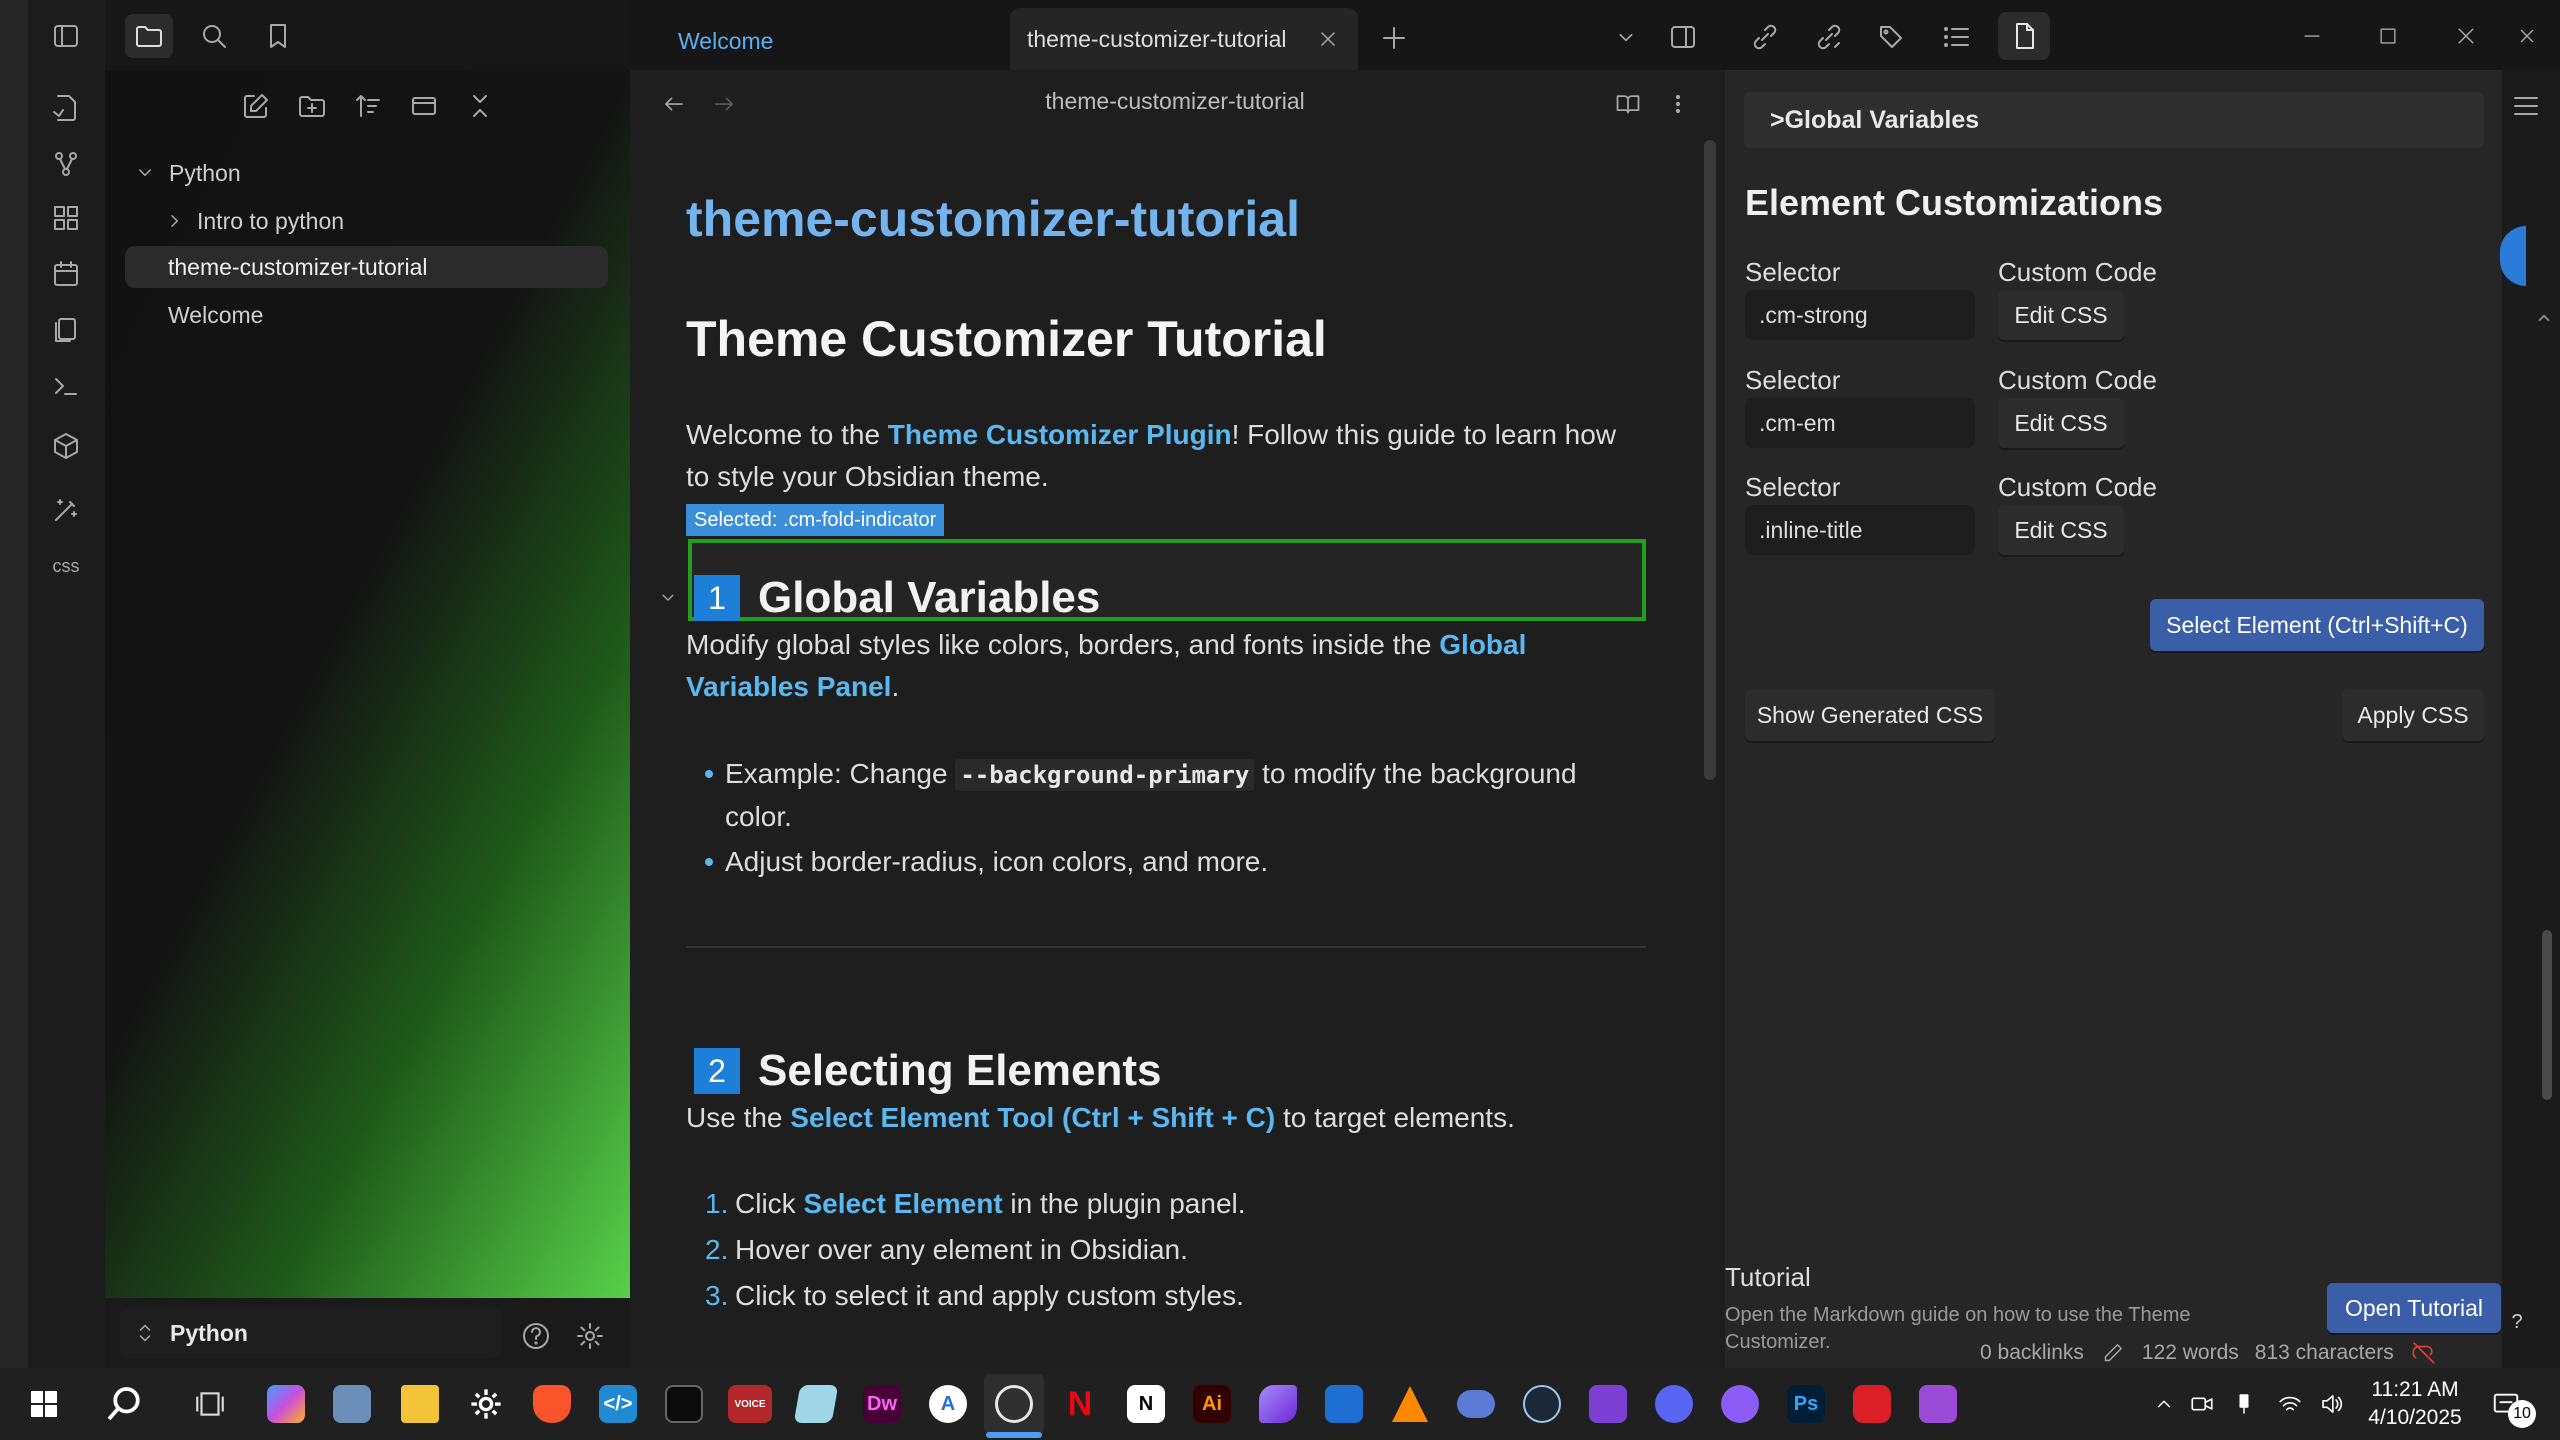 The image size is (2560, 1440). I want to click on visual-studio-icon, so click(1608, 1404).